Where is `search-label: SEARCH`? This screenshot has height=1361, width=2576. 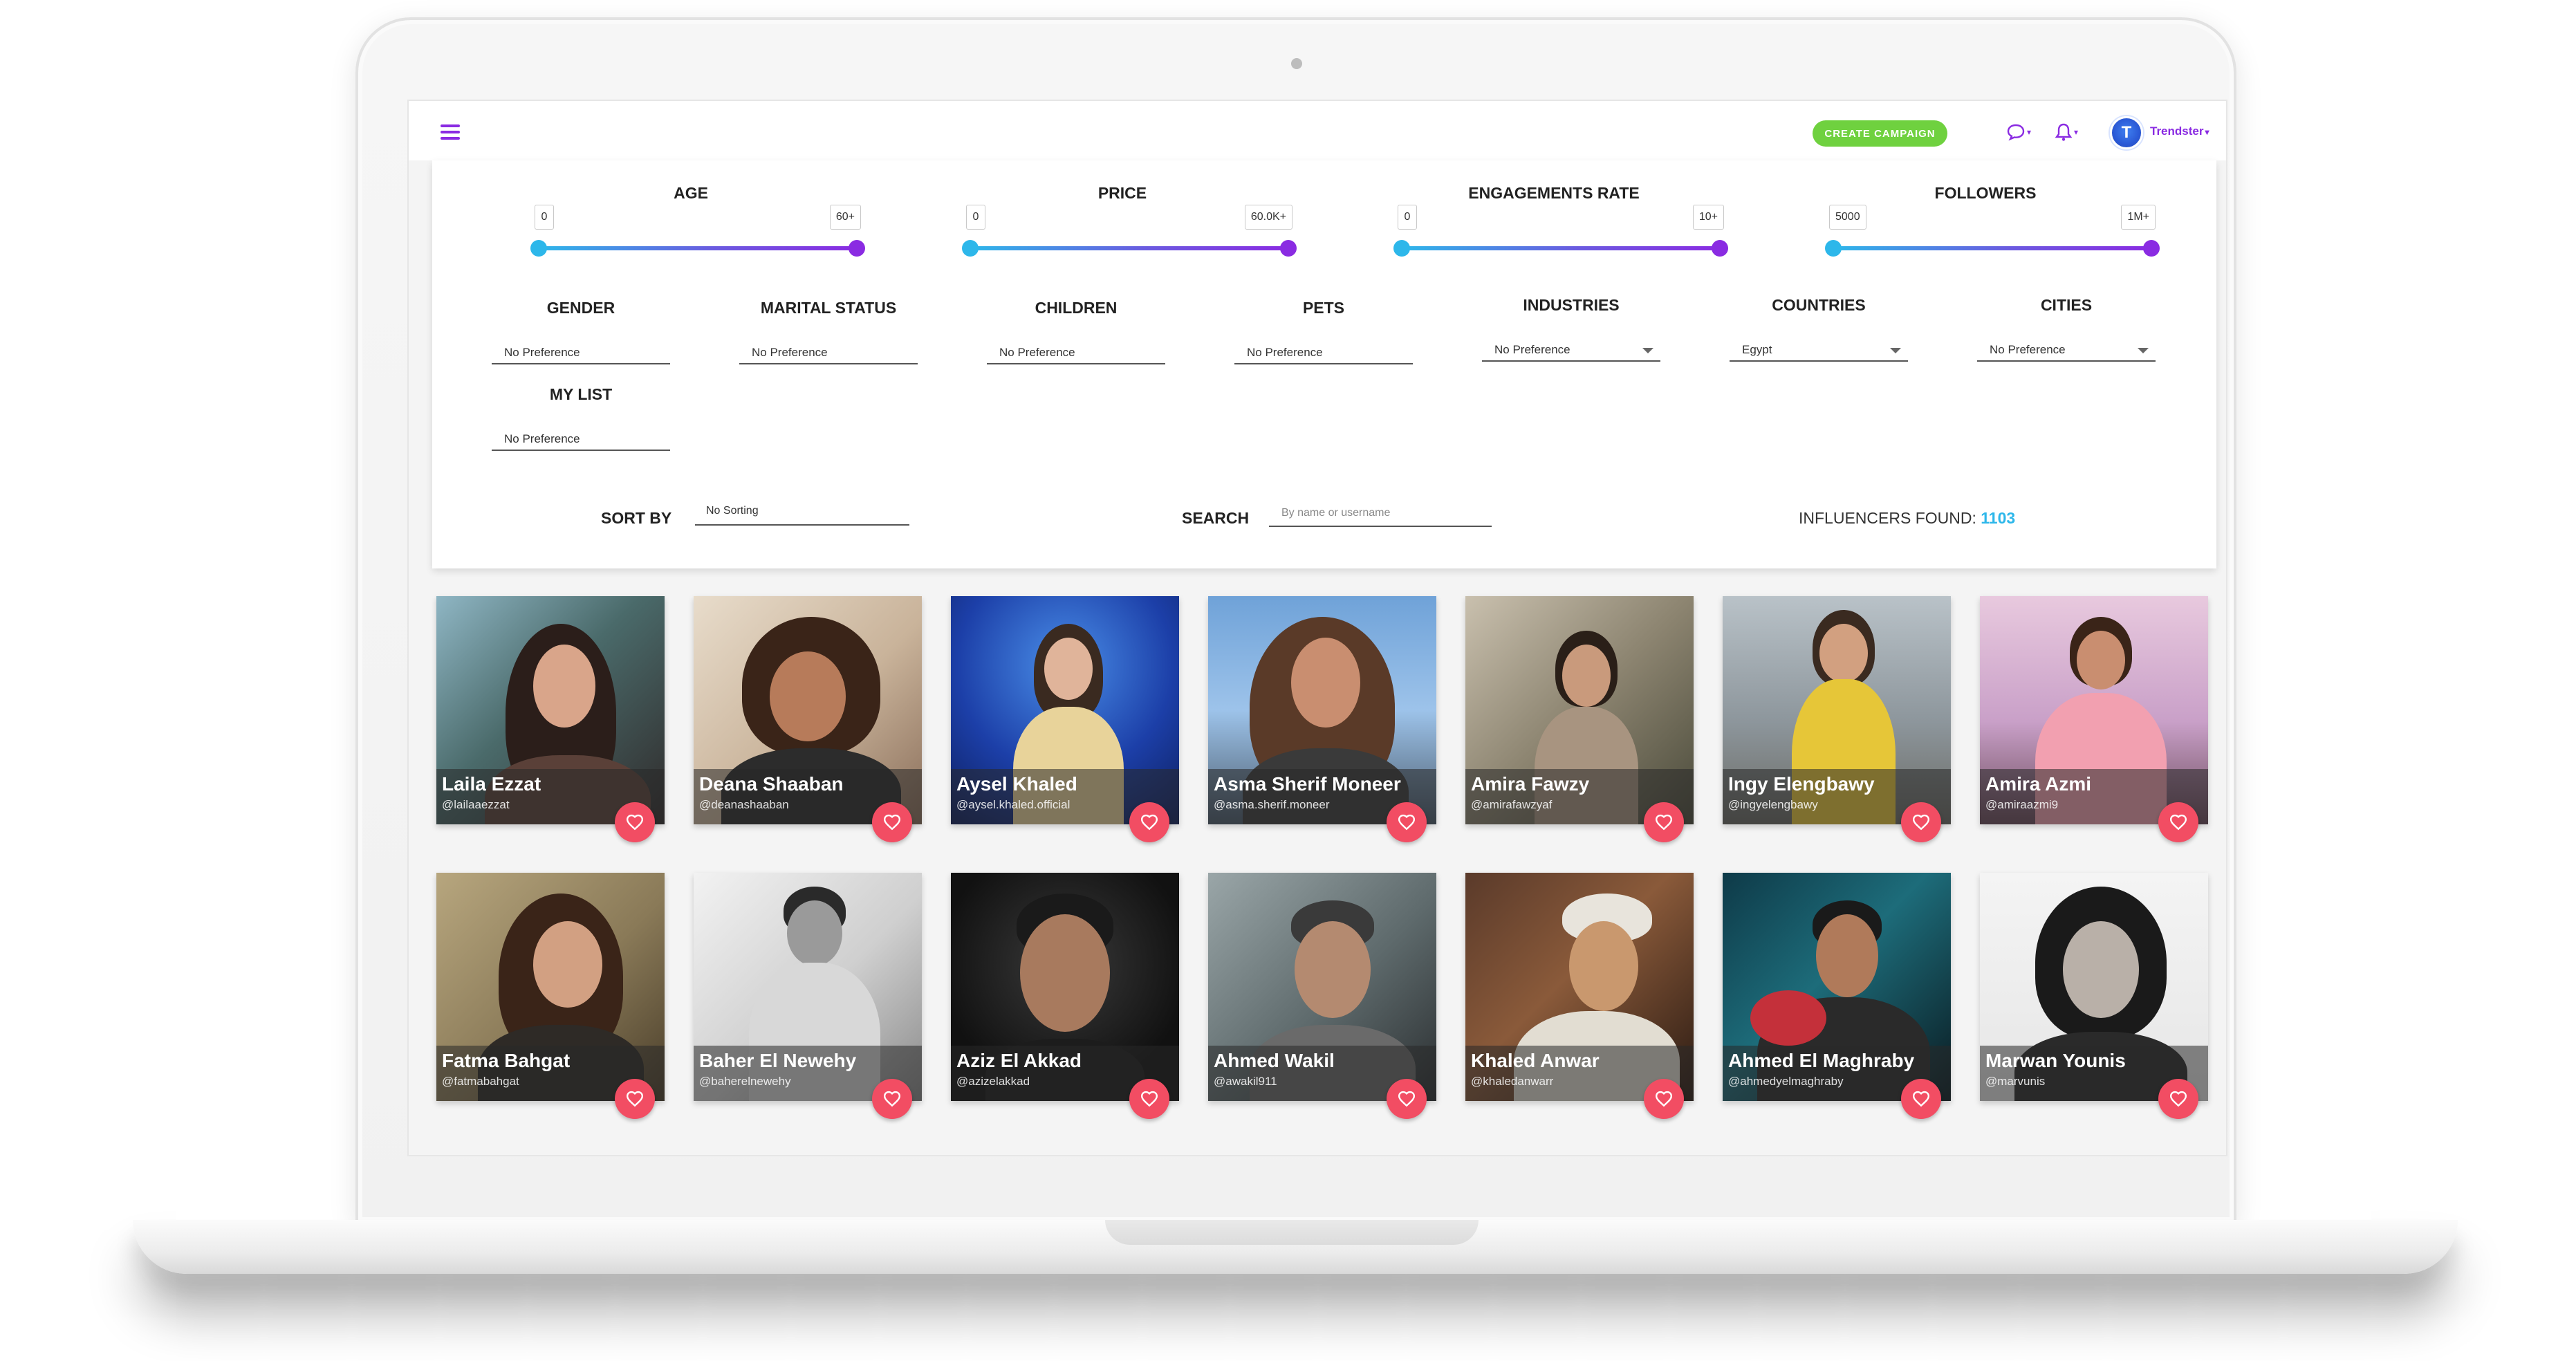 search-label: SEARCH is located at coordinates (1216, 518).